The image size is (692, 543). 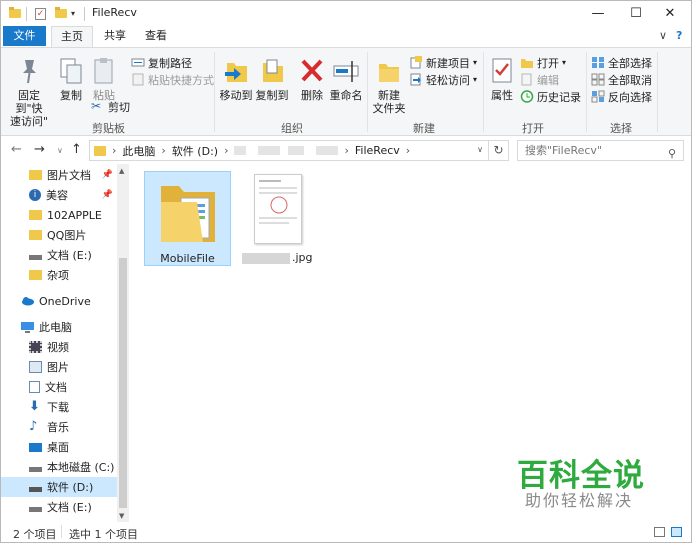 What do you see at coordinates (236, 95) in the screenshot?
I see `move-to-label: 移动到` at bounding box center [236, 95].